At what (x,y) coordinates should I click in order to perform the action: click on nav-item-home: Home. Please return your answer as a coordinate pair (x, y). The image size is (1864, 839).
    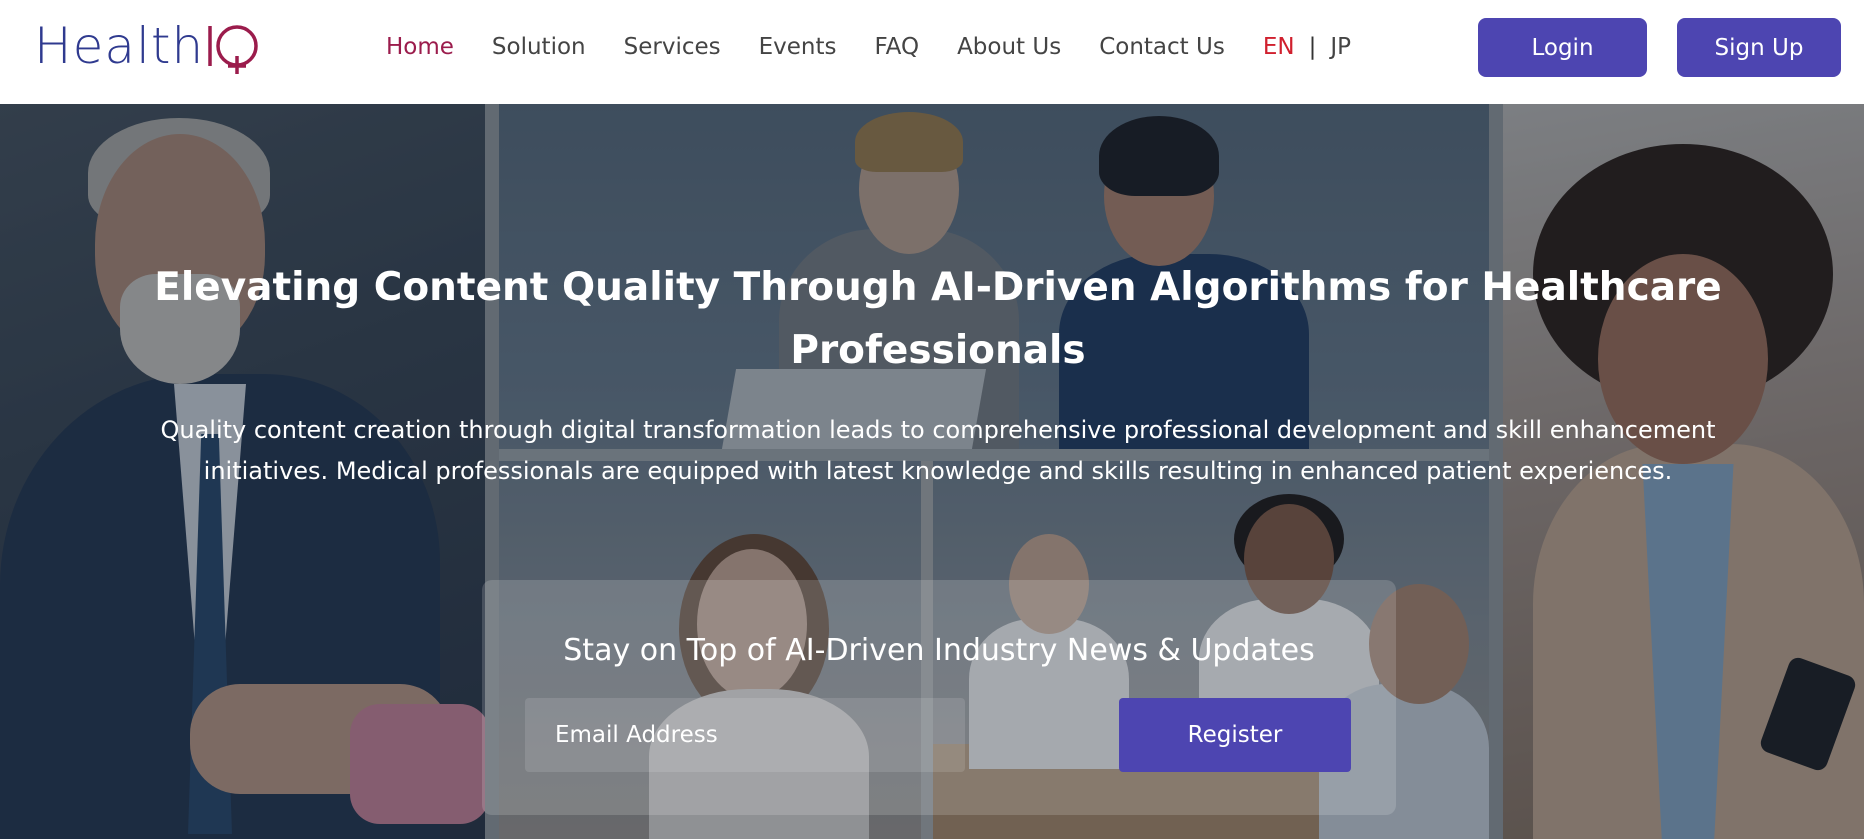
    Looking at the image, I should click on (420, 47).